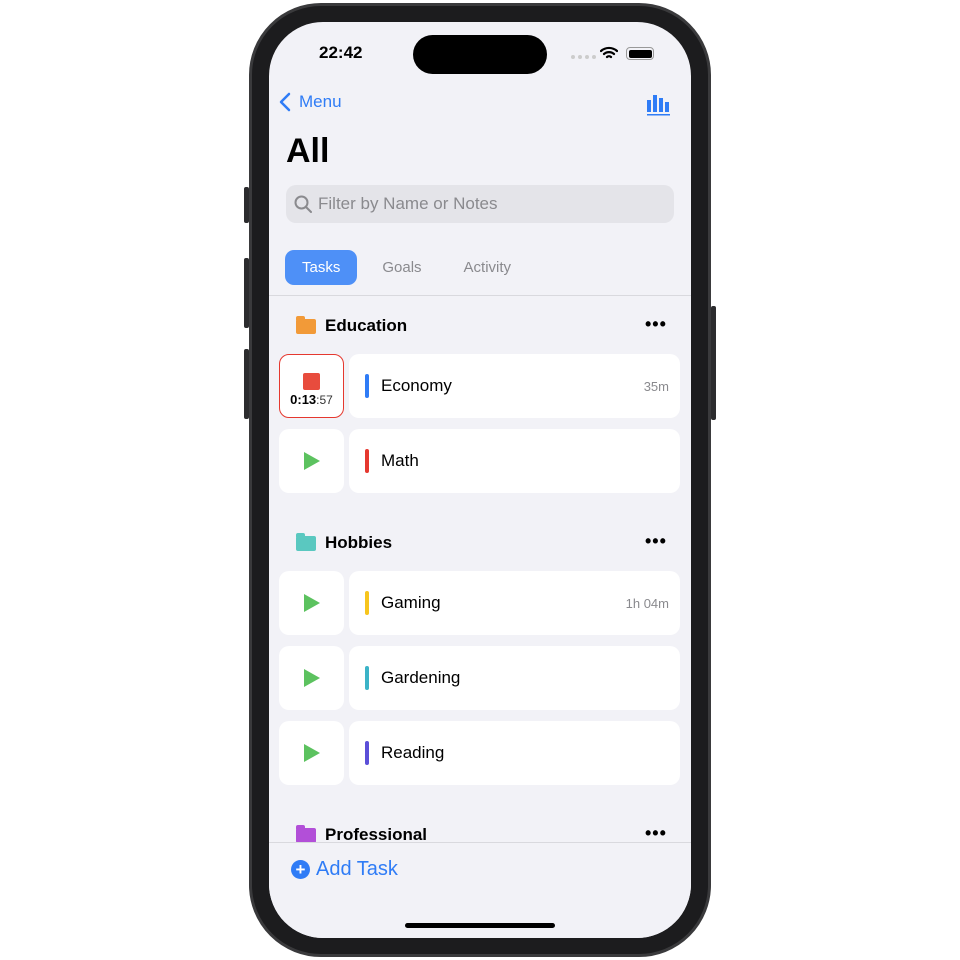 This screenshot has height=960, width=960. I want to click on stop-timer-button: 0:13:57, so click(311, 386).